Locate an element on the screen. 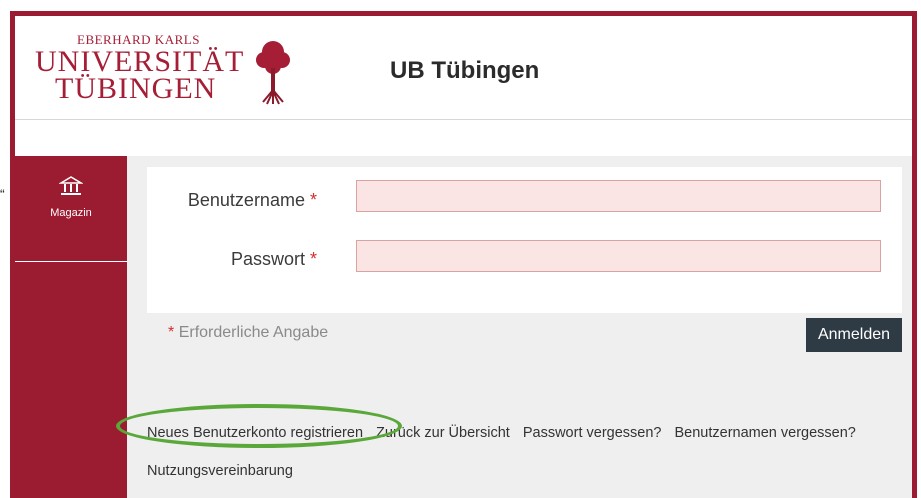 The height and width of the screenshot is (498, 921). username-label-text: Benutzername is located at coordinates (246, 200).